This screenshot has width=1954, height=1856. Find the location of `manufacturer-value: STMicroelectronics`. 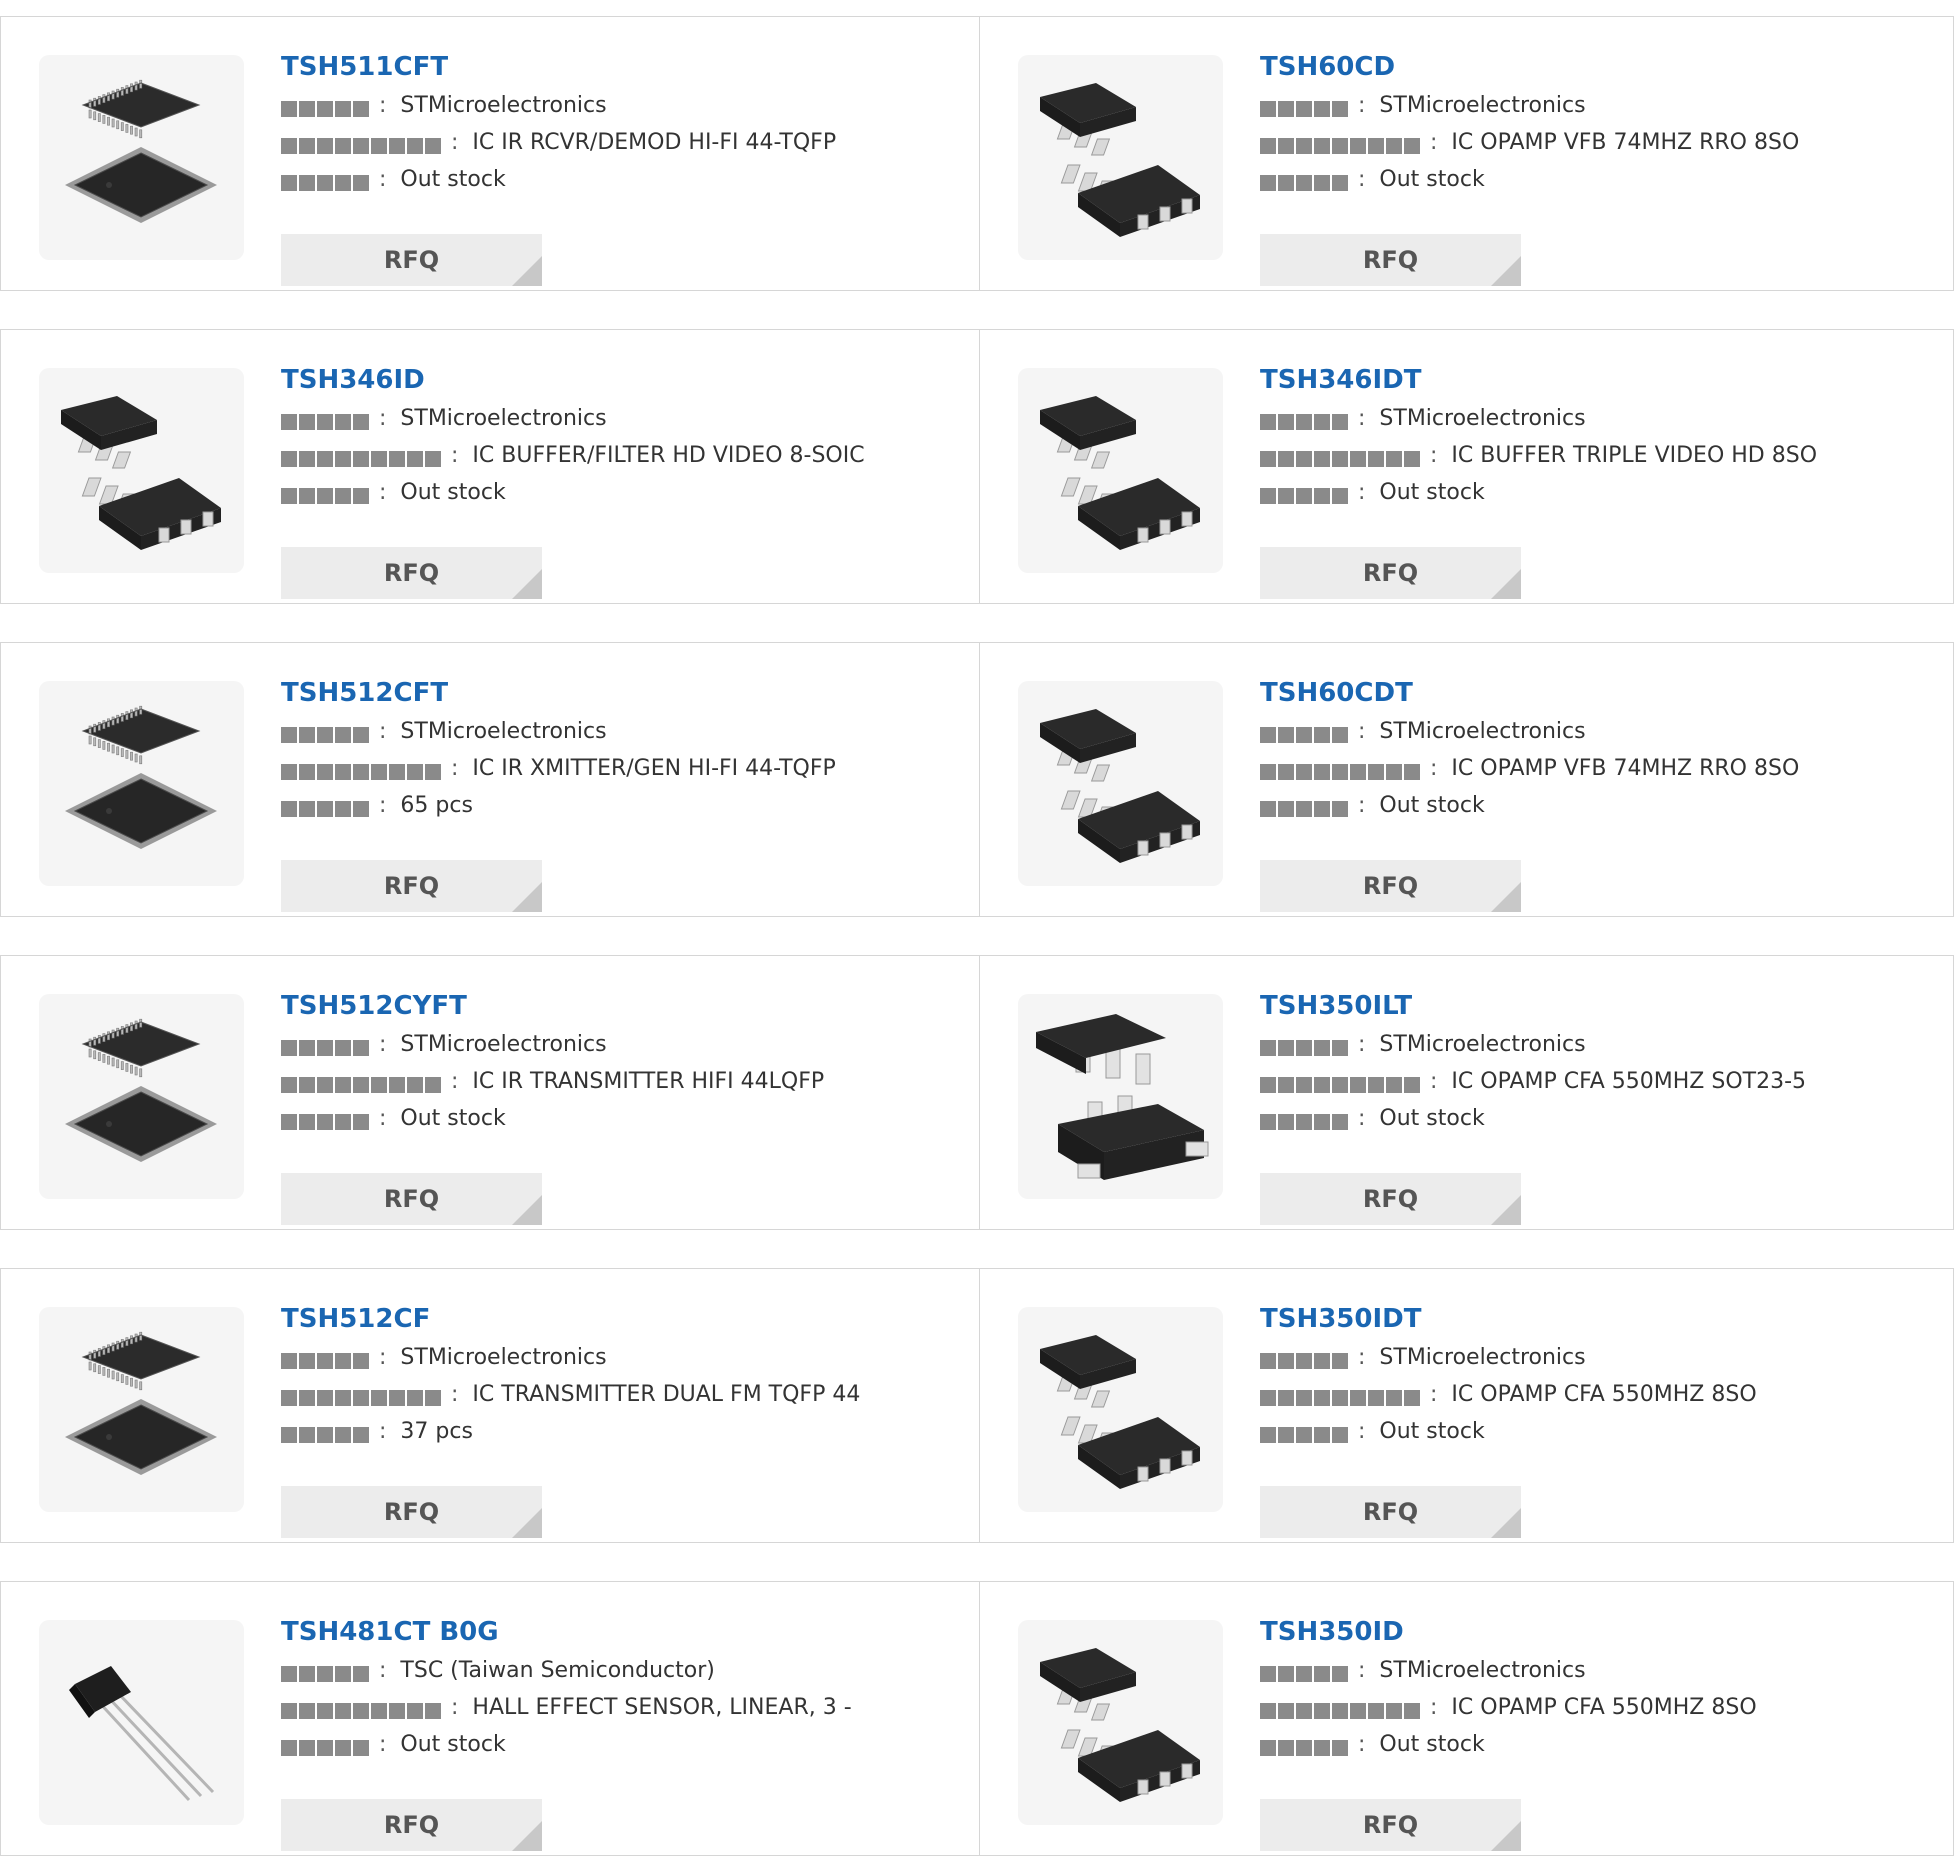

manufacturer-value: STMicroelectronics is located at coordinates (1482, 731).